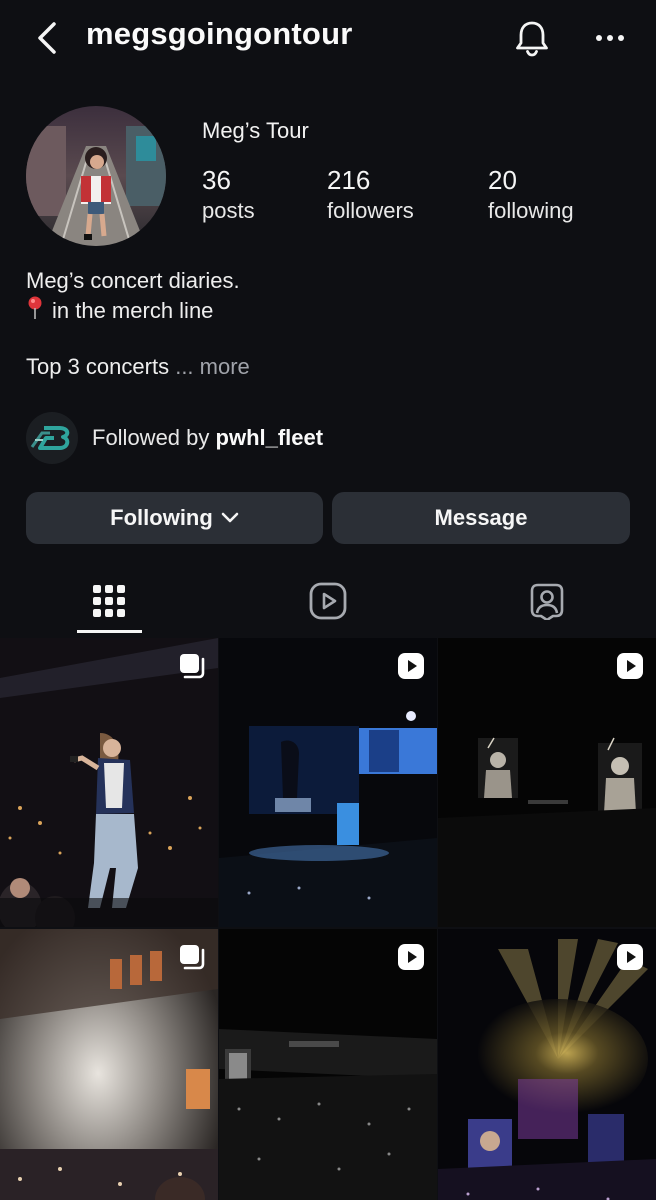 Image resolution: width=656 pixels, height=1200 pixels. I want to click on following-button: Following, so click(174, 518).